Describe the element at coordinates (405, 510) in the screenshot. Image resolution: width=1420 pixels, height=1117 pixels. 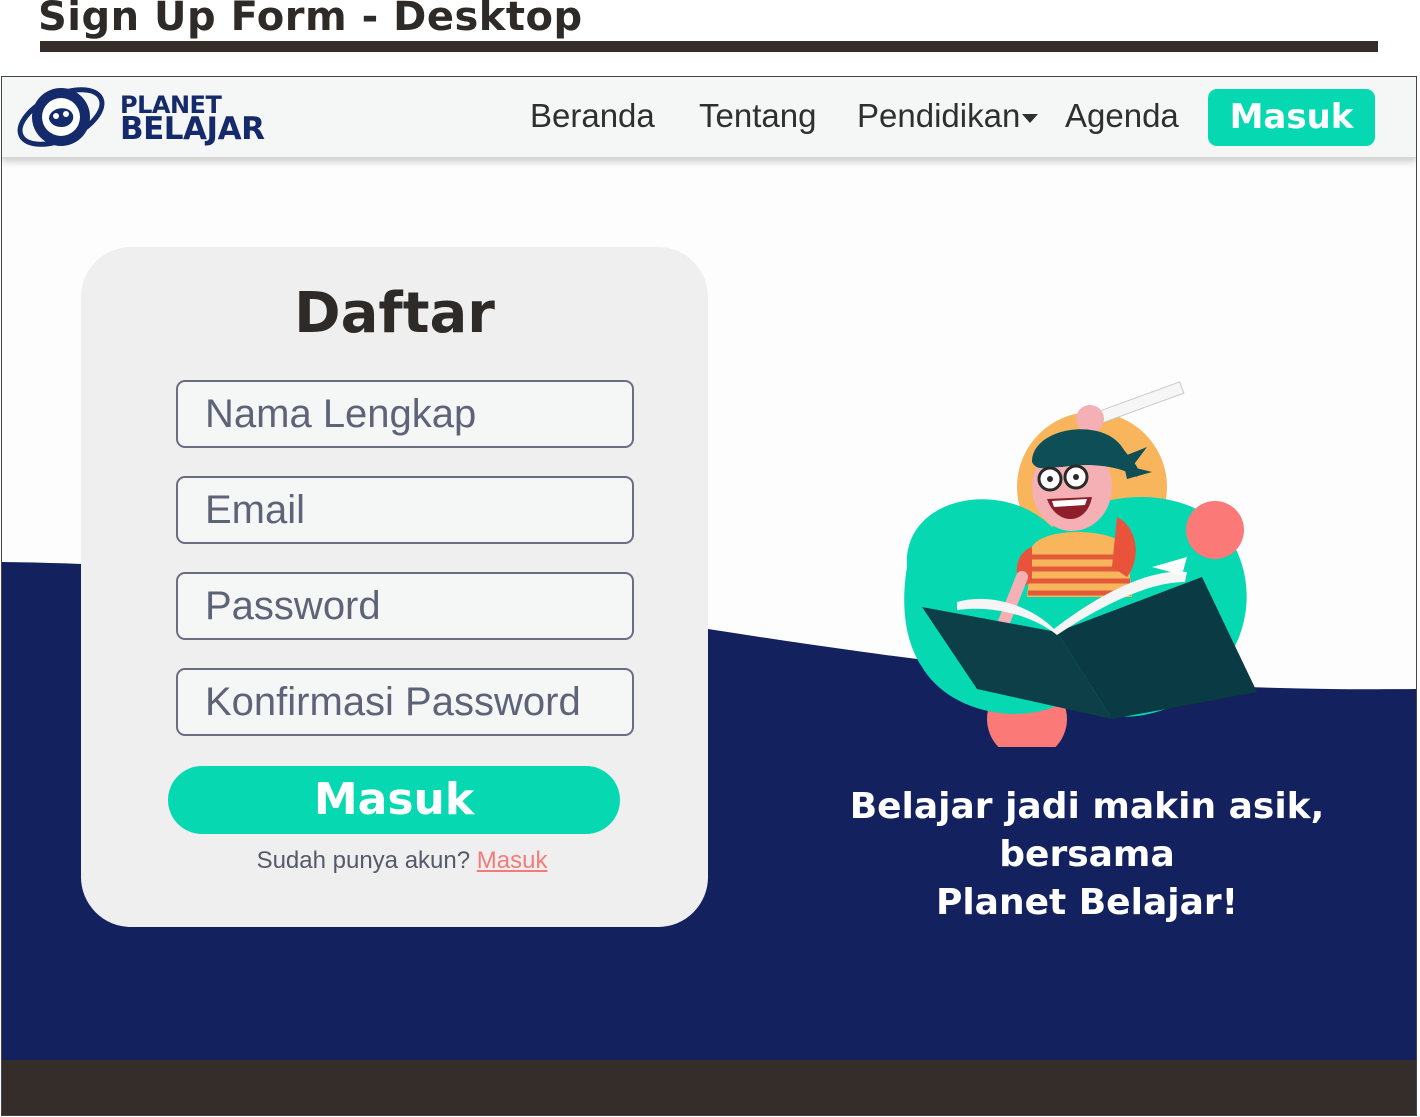
I see `email-input` at that location.